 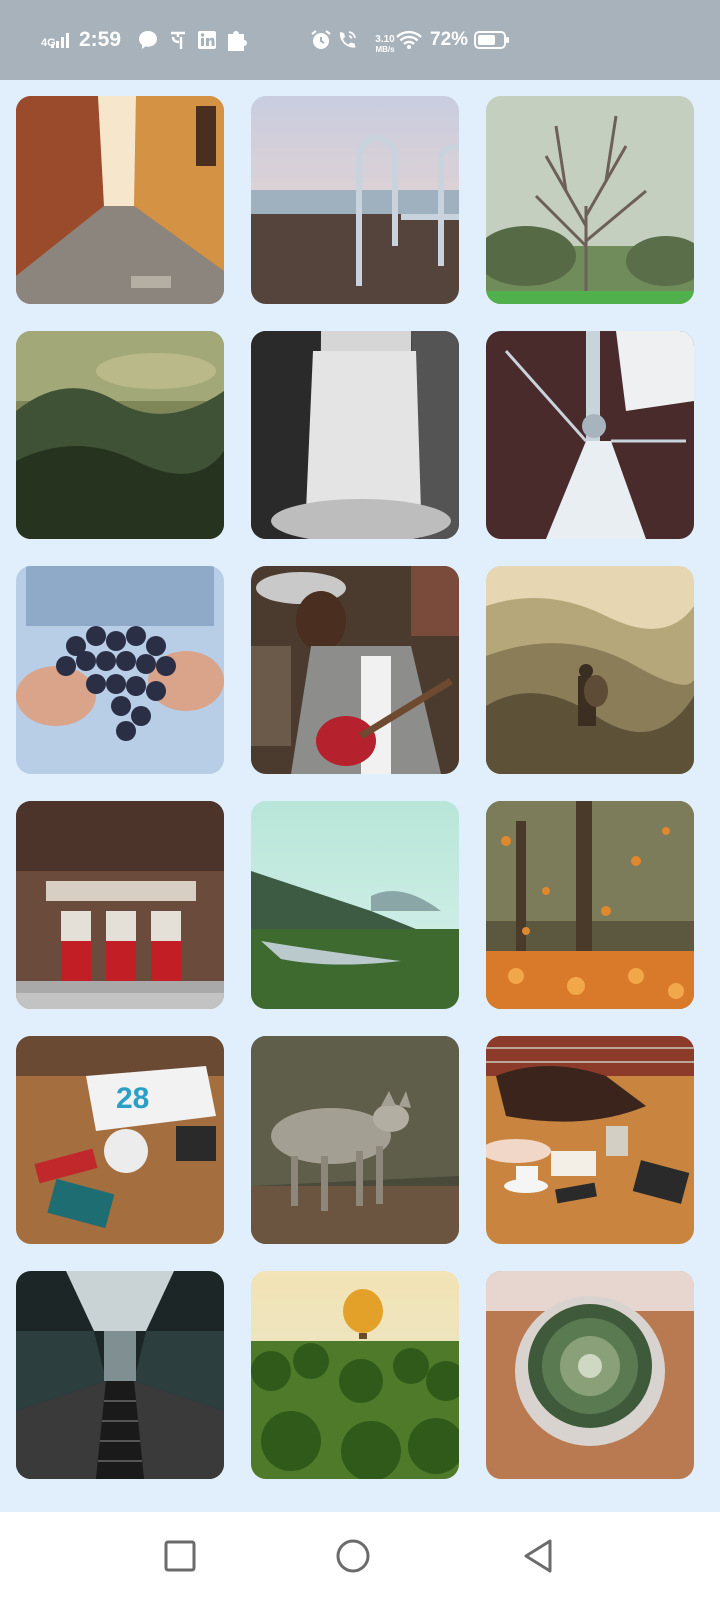 I want to click on message-icon, so click(x=148, y=40).